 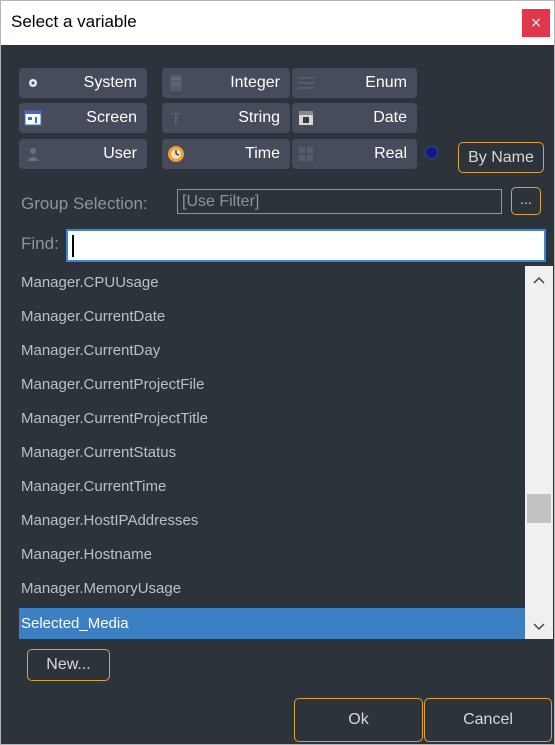 I want to click on type-integer-label: Integer, so click(x=255, y=82).